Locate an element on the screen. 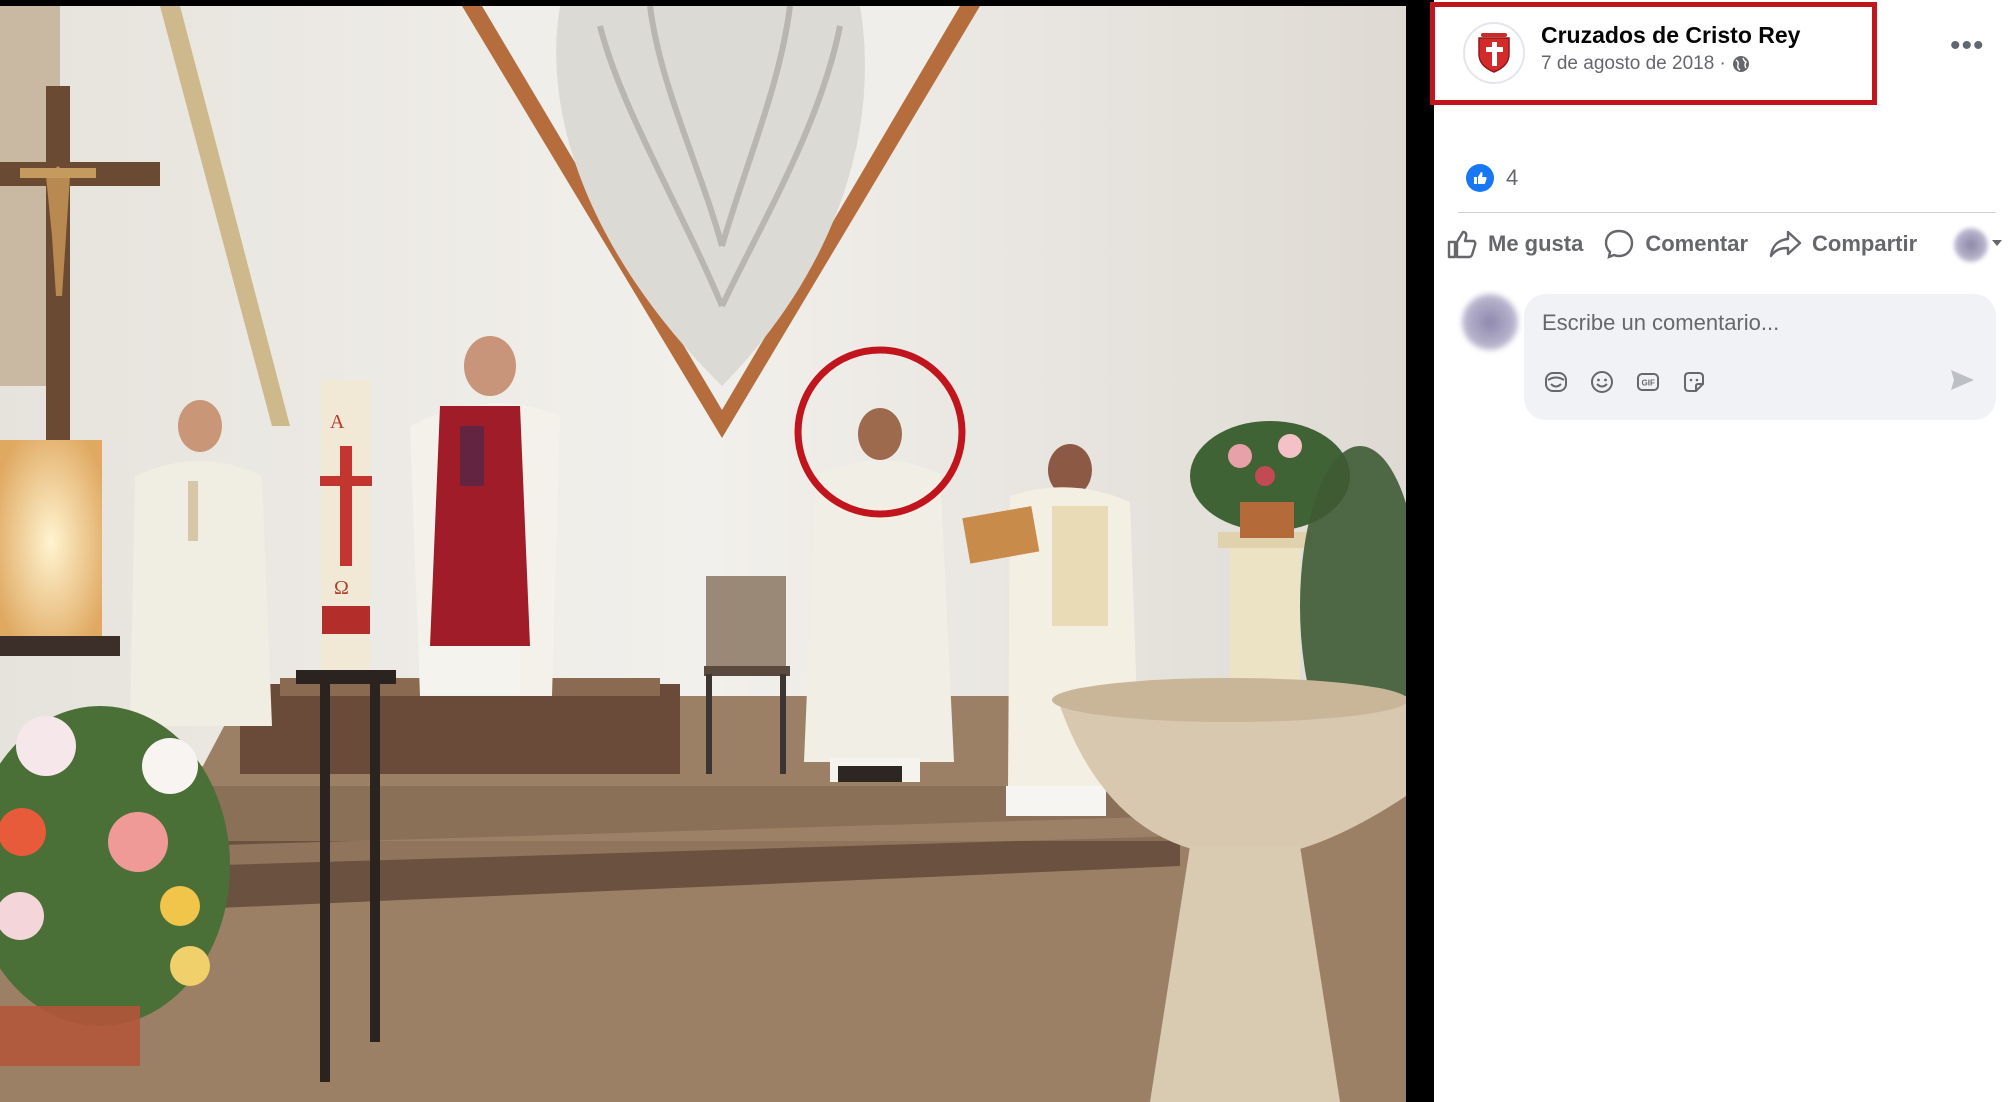 The width and height of the screenshot is (2014, 1102). actions-divider is located at coordinates (1727, 212).